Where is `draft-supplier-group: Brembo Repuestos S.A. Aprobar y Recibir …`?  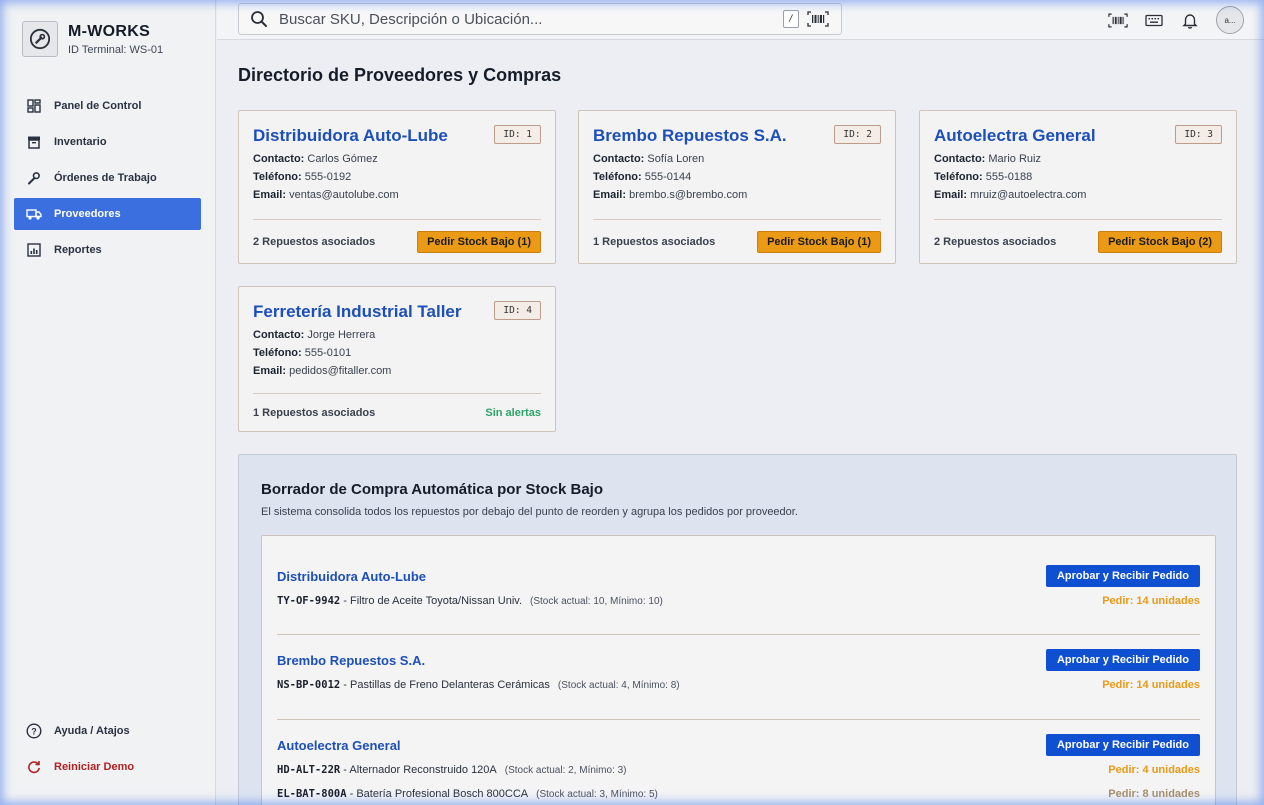 draft-supplier-group: Brembo Repuestos S.A. Aprobar y Recibir … is located at coordinates (738, 669).